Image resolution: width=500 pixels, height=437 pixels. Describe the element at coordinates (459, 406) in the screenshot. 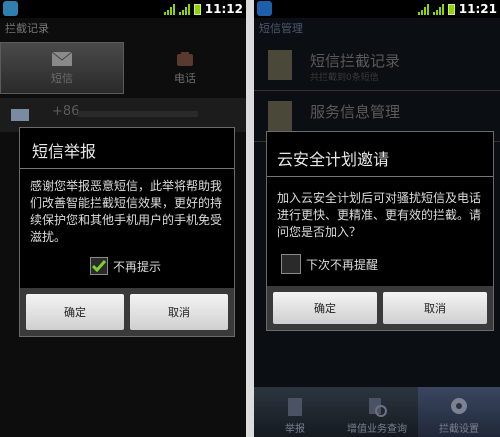

I see `gear-icon` at that location.